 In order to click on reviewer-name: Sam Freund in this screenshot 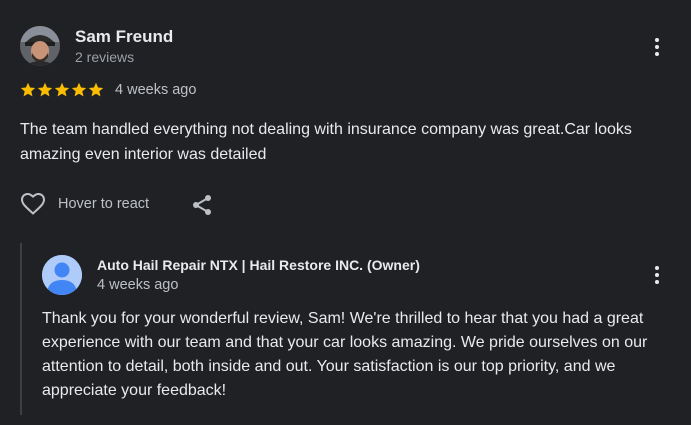, I will do `click(124, 37)`.